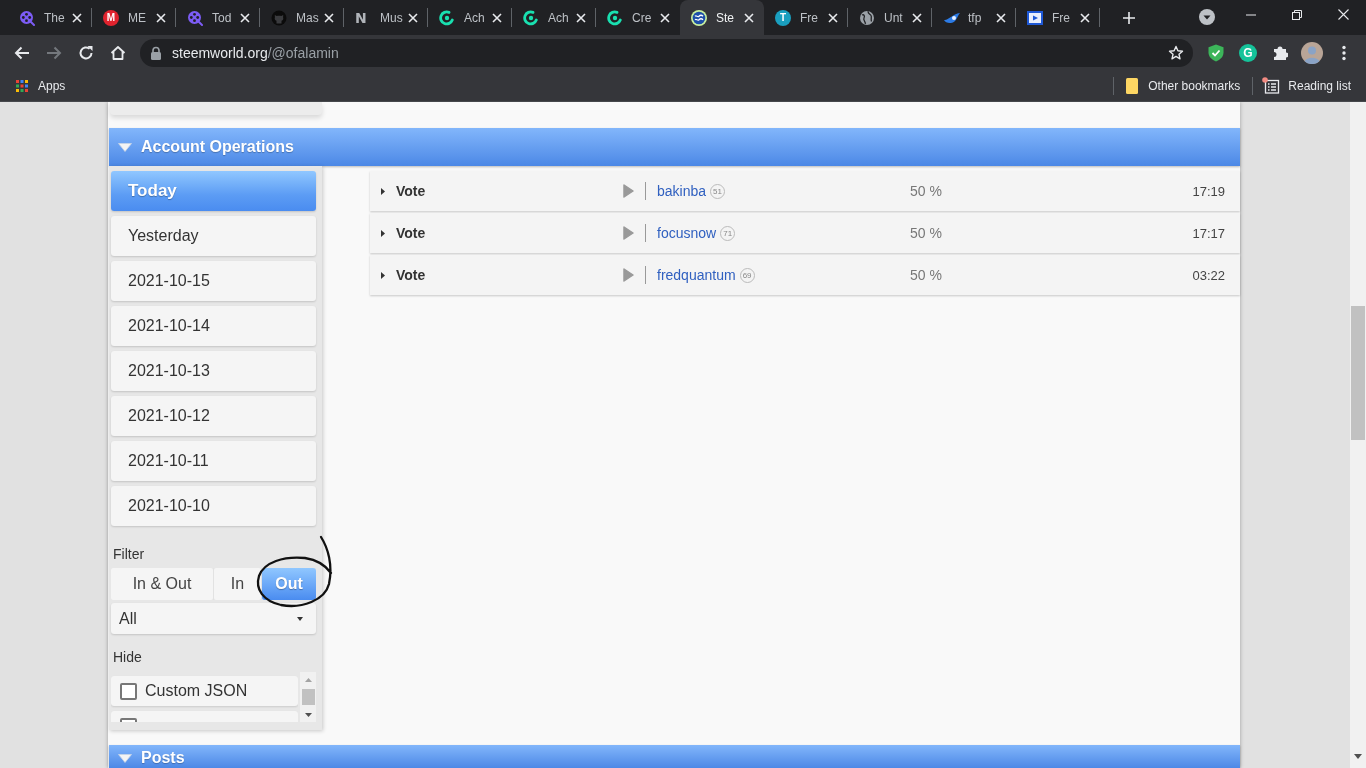  I want to click on day-tab: 2021-10-15, so click(213, 281).